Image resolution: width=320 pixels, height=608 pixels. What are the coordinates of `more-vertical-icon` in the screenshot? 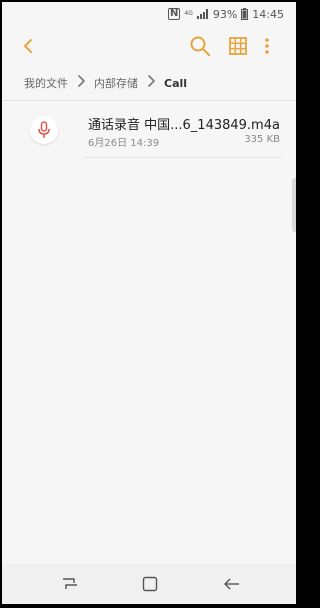 It's located at (267, 46).